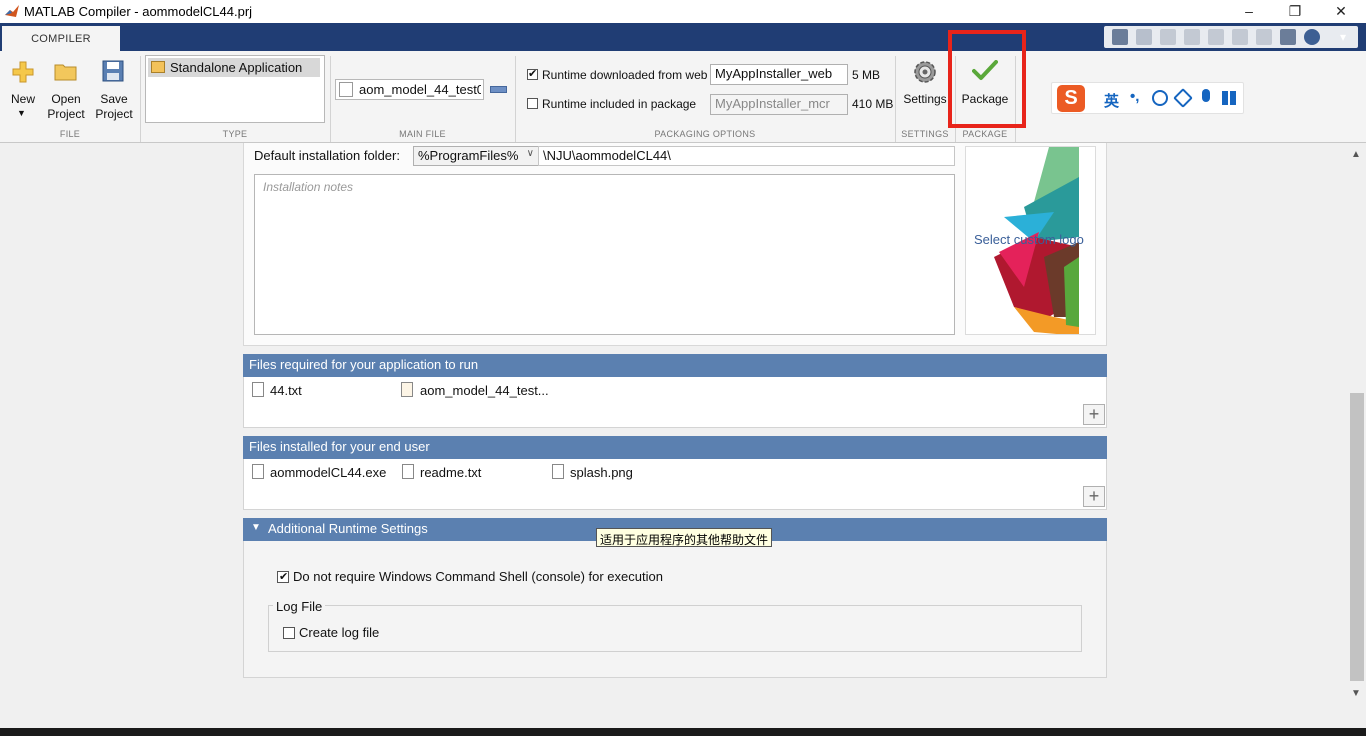 Image resolution: width=1366 pixels, height=736 pixels. Describe the element at coordinates (1111, 100) in the screenshot. I see `ime-lang-toggle: 英` at that location.